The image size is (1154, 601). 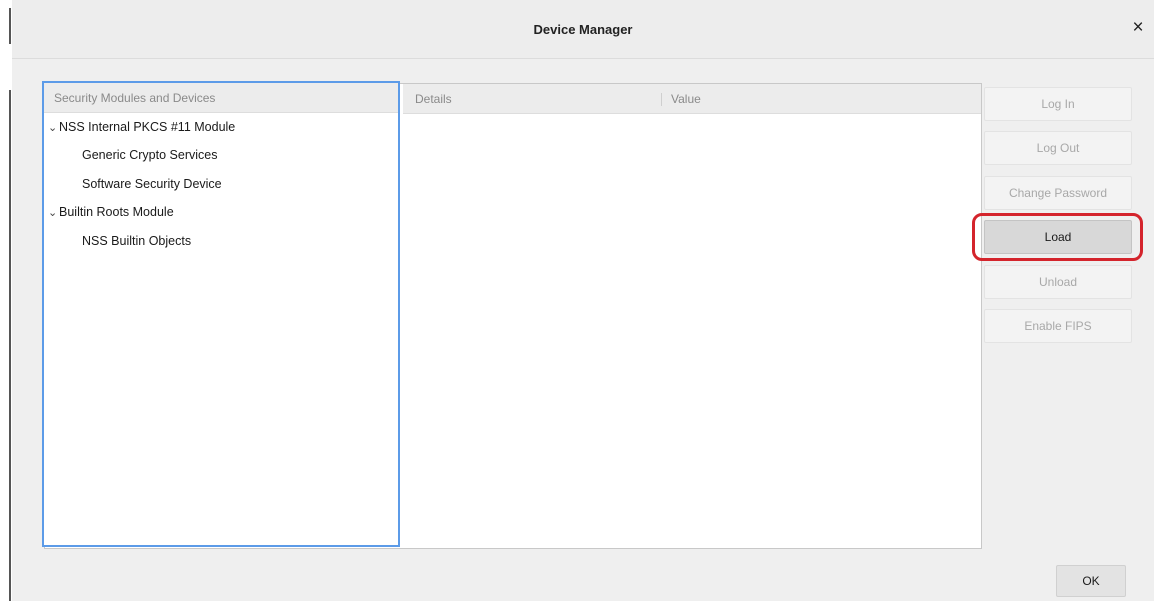 What do you see at coordinates (1058, 237) in the screenshot?
I see `load-button: Load` at bounding box center [1058, 237].